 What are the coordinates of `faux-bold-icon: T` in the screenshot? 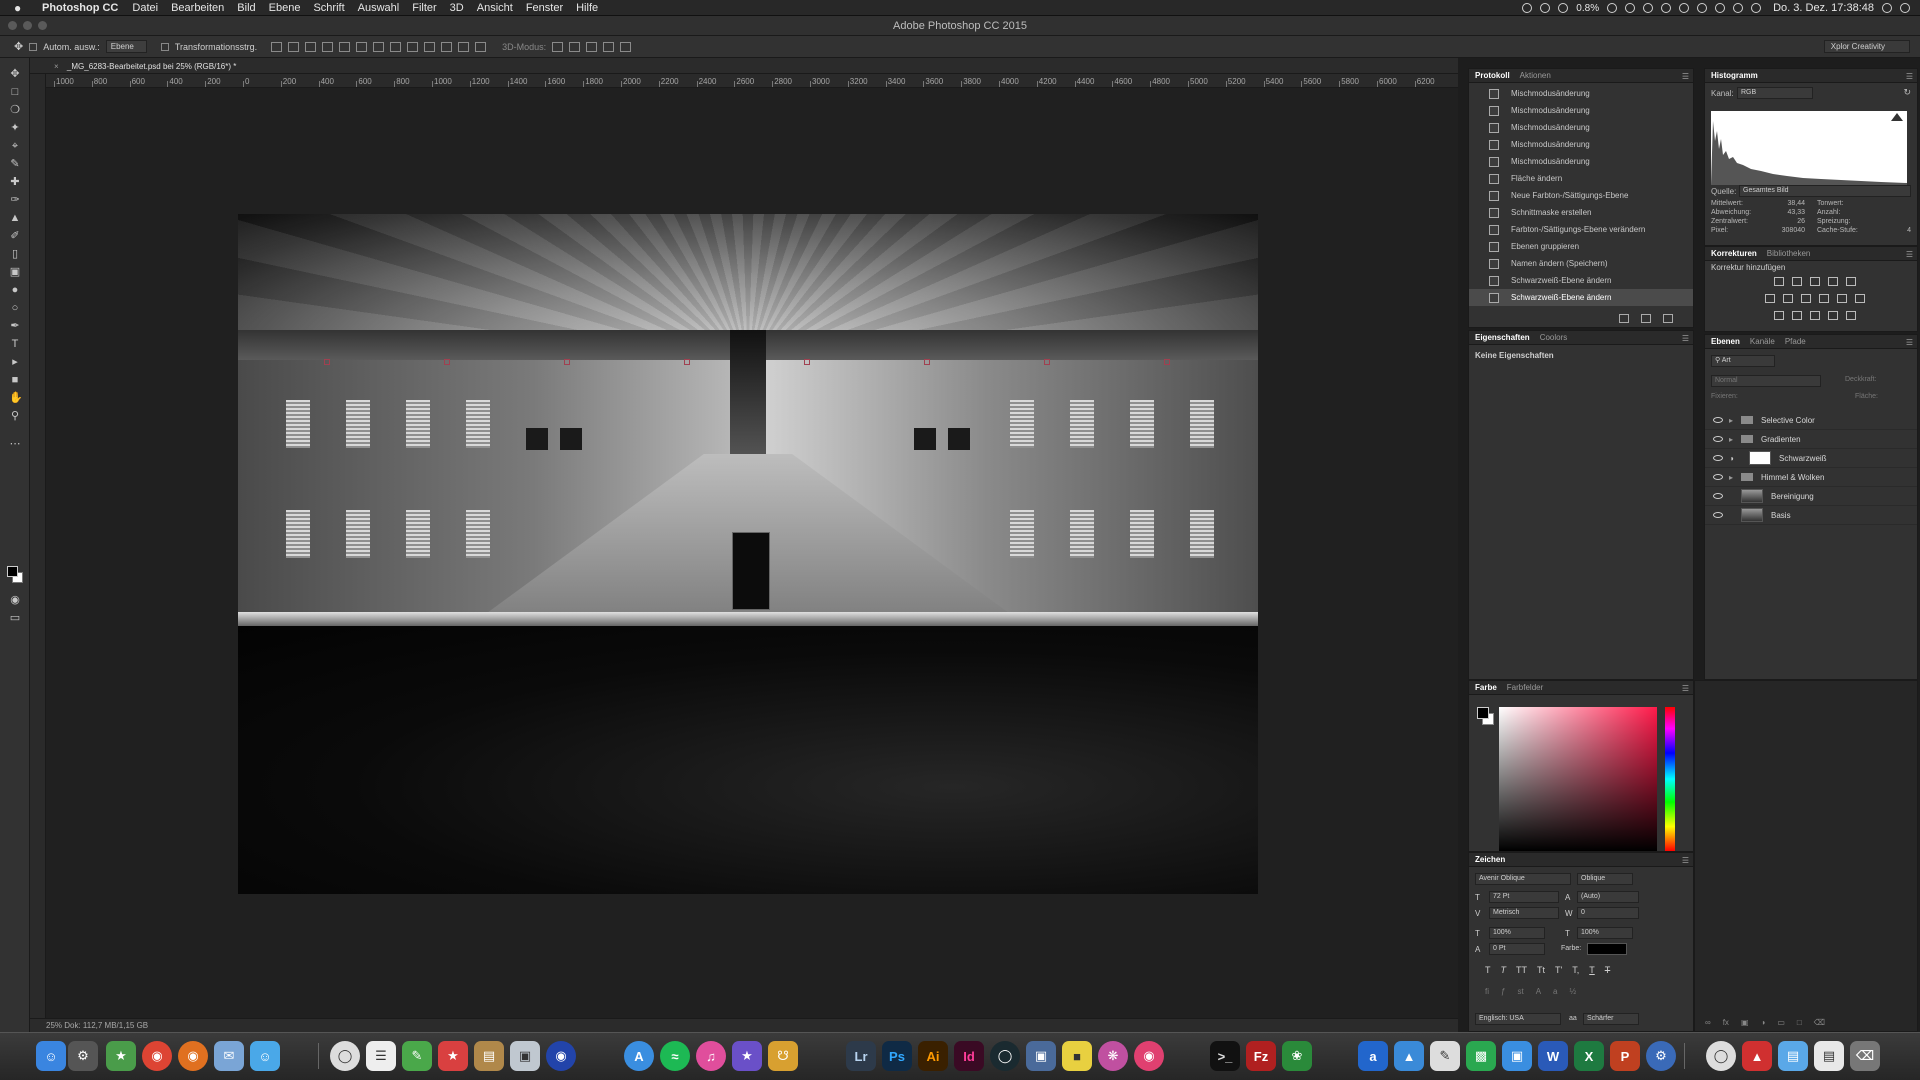 It's located at (1488, 970).